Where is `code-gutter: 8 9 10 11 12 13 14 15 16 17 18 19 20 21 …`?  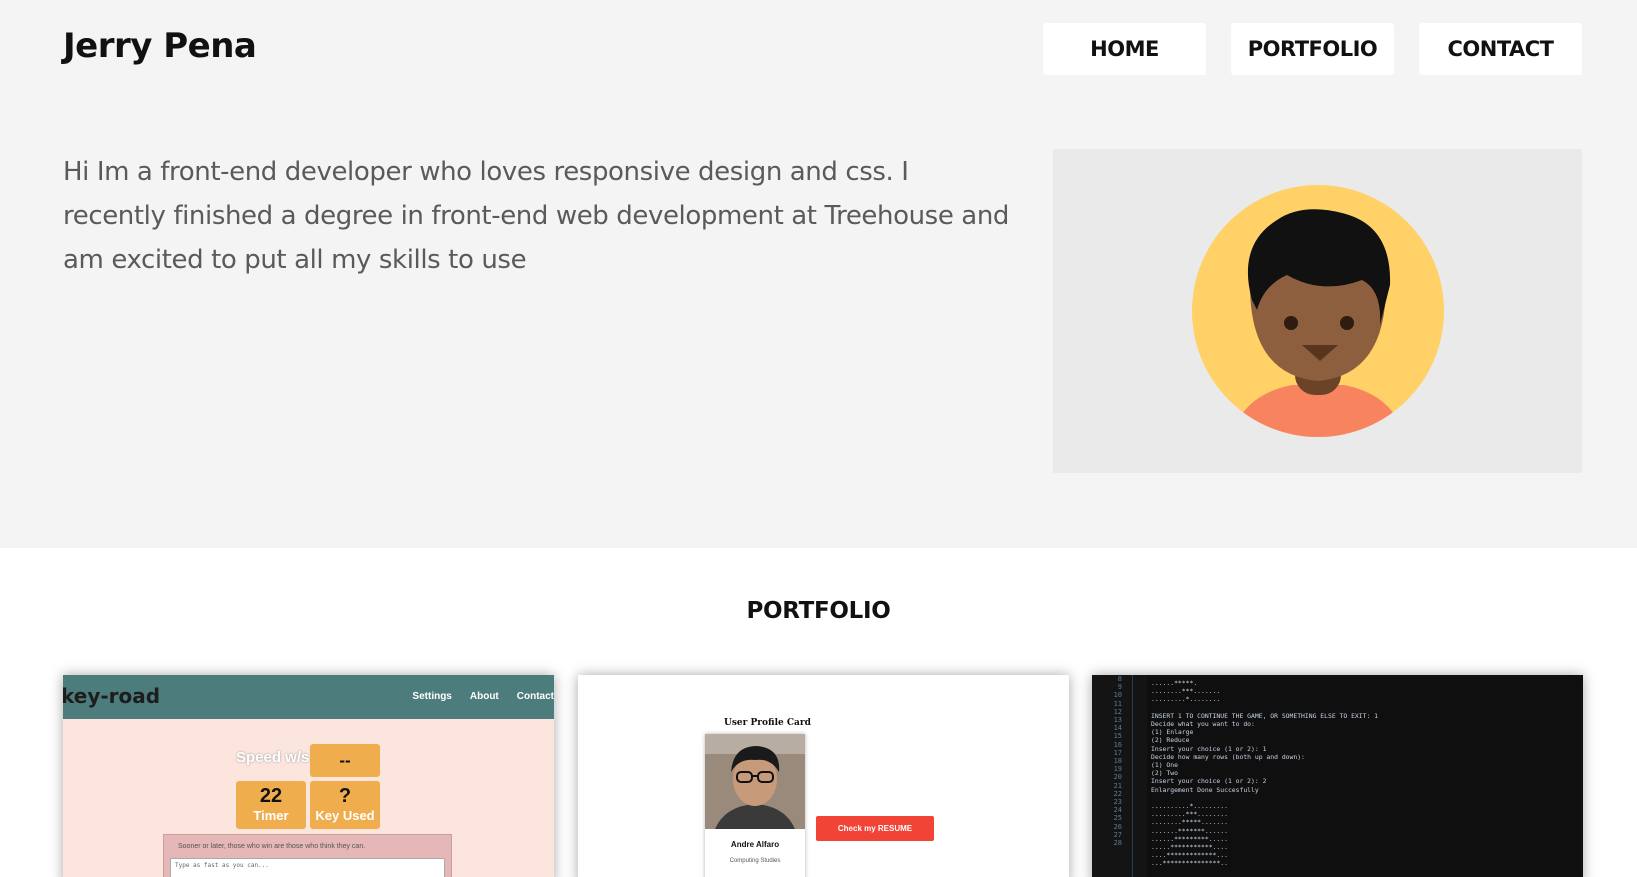 code-gutter: 8 9 10 11 12 13 14 15 16 17 18 19 20 21 … is located at coordinates (1119, 776).